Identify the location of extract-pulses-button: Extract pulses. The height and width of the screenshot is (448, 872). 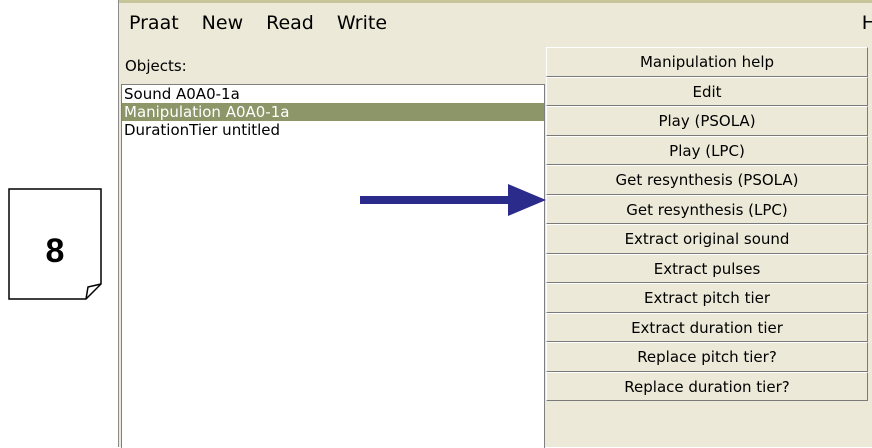
(707, 268).